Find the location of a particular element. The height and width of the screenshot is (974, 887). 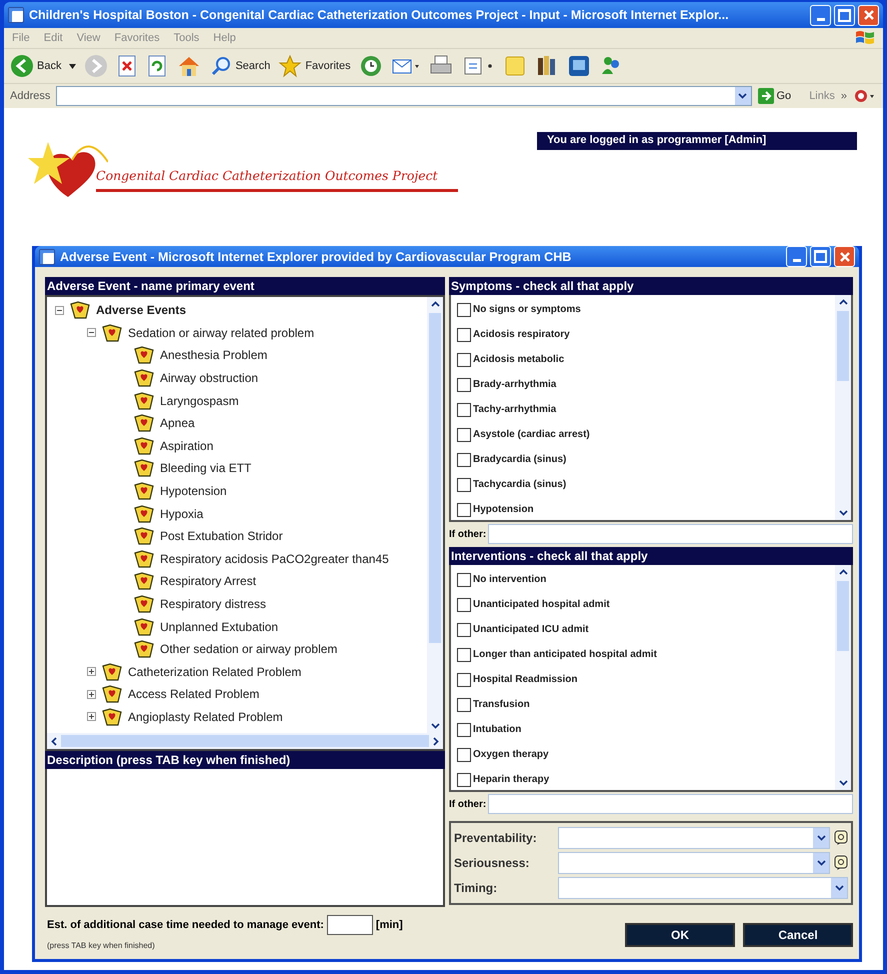

dialog-button: Cancel is located at coordinates (798, 935).